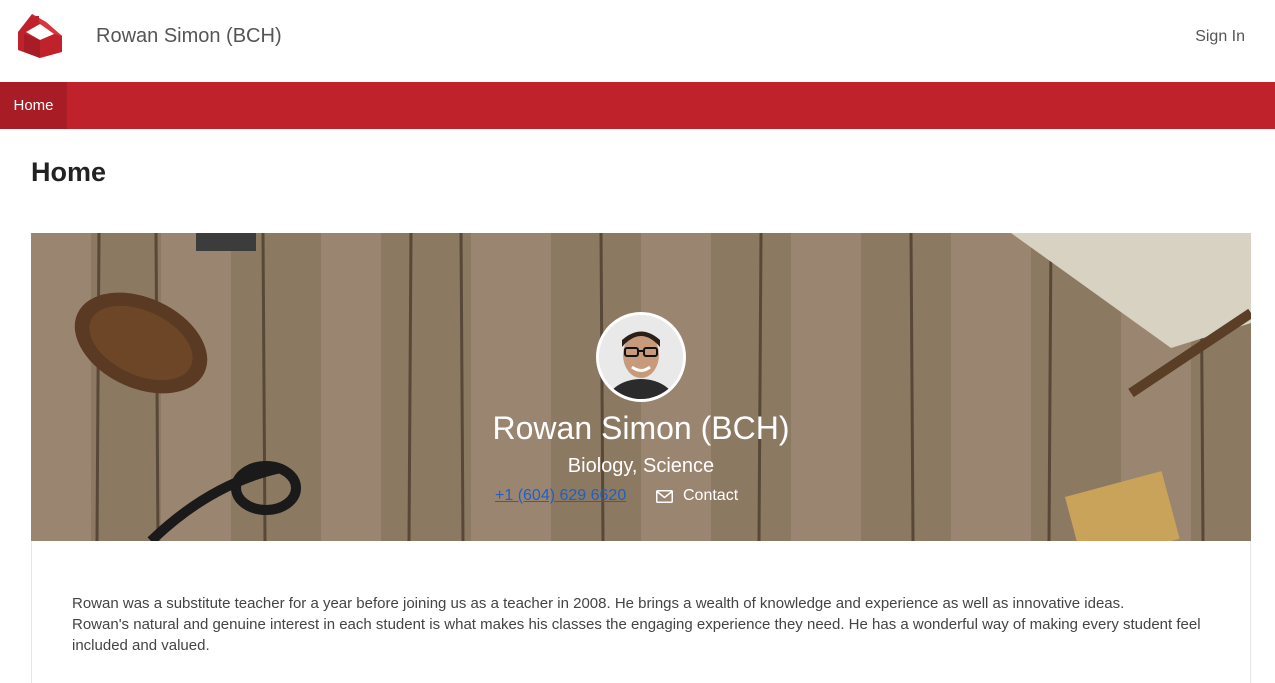 This screenshot has height=683, width=1275. What do you see at coordinates (641, 357) in the screenshot?
I see `avatar` at bounding box center [641, 357].